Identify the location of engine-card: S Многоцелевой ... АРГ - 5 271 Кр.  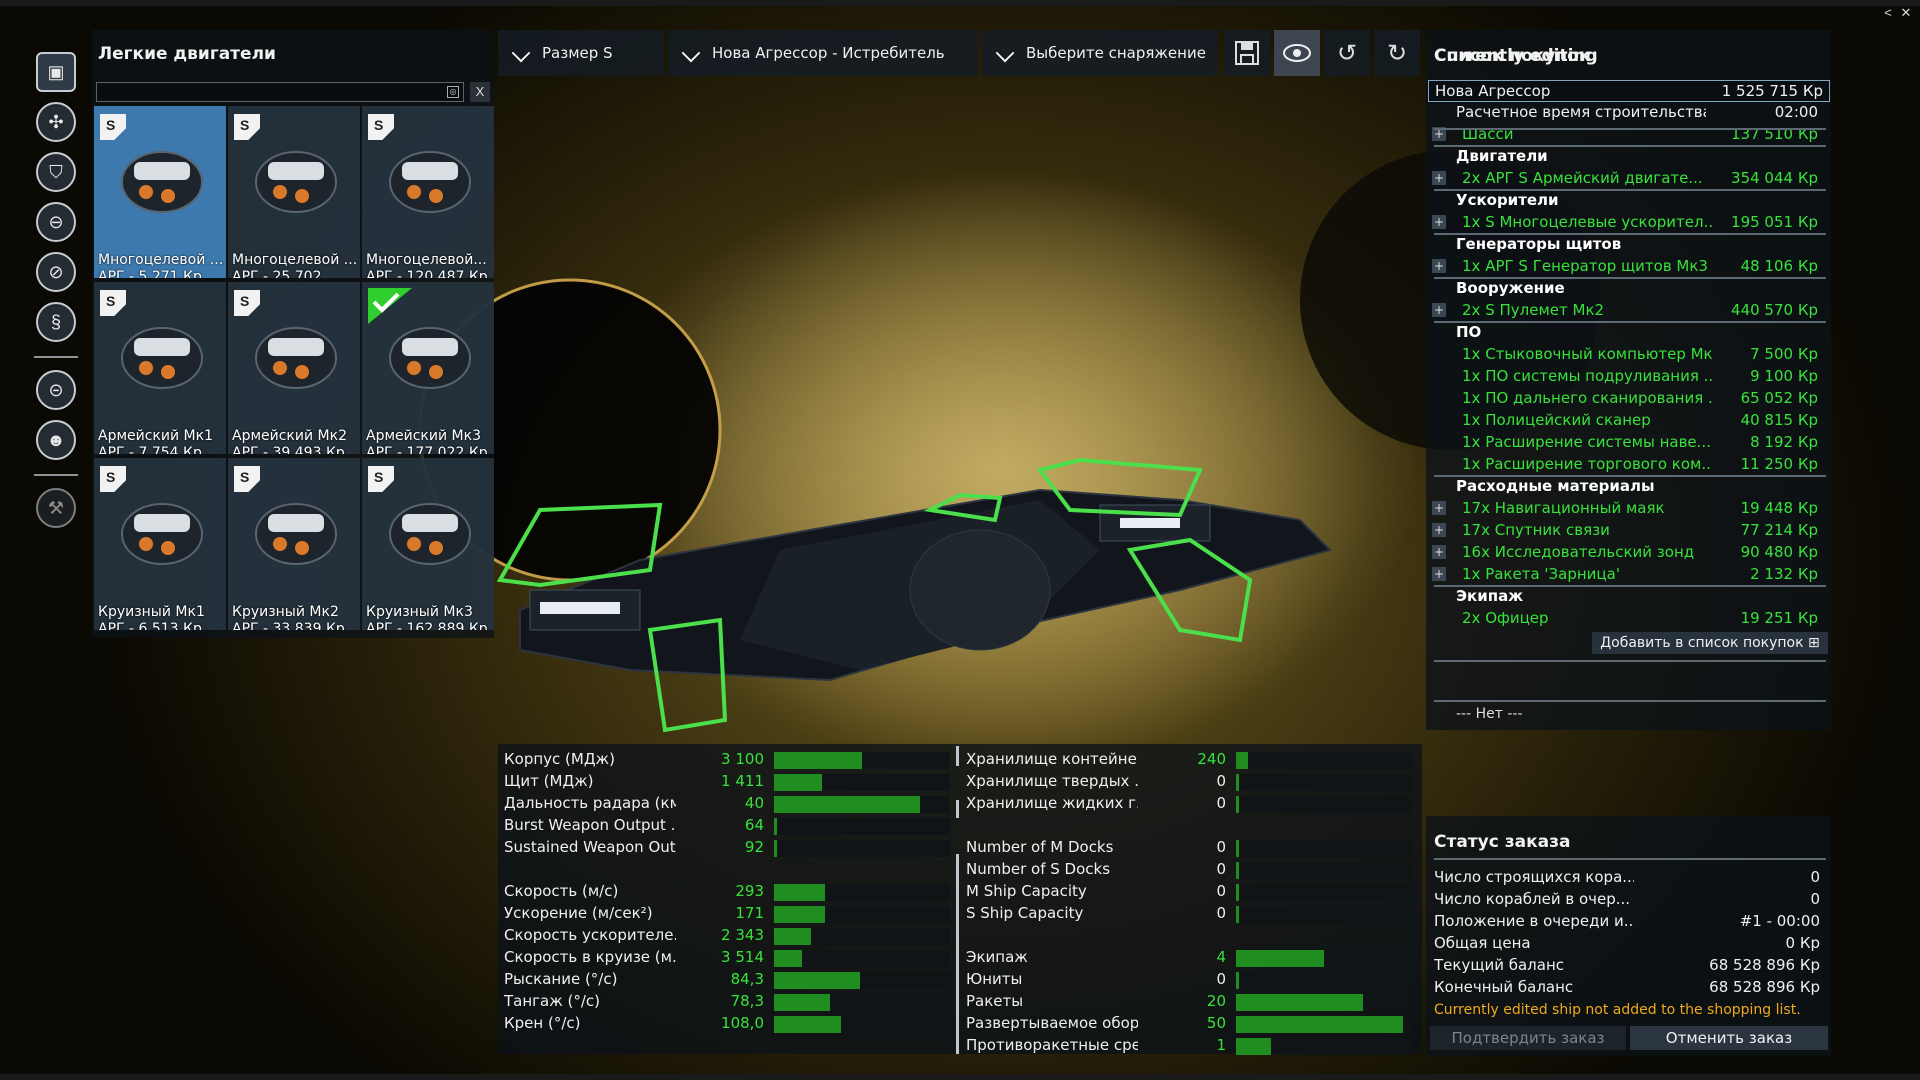
(160, 192).